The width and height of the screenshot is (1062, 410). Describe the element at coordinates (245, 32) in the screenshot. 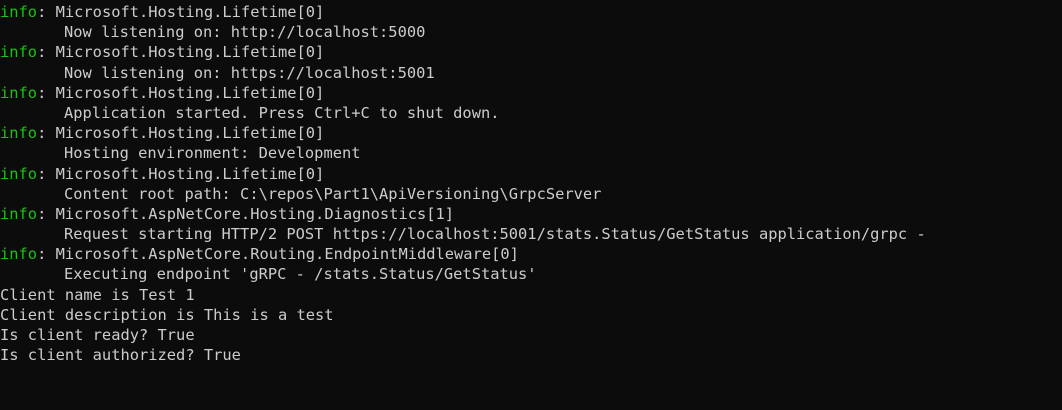

I see `log-message-line: Now listening on: http://localhost:5000` at that location.